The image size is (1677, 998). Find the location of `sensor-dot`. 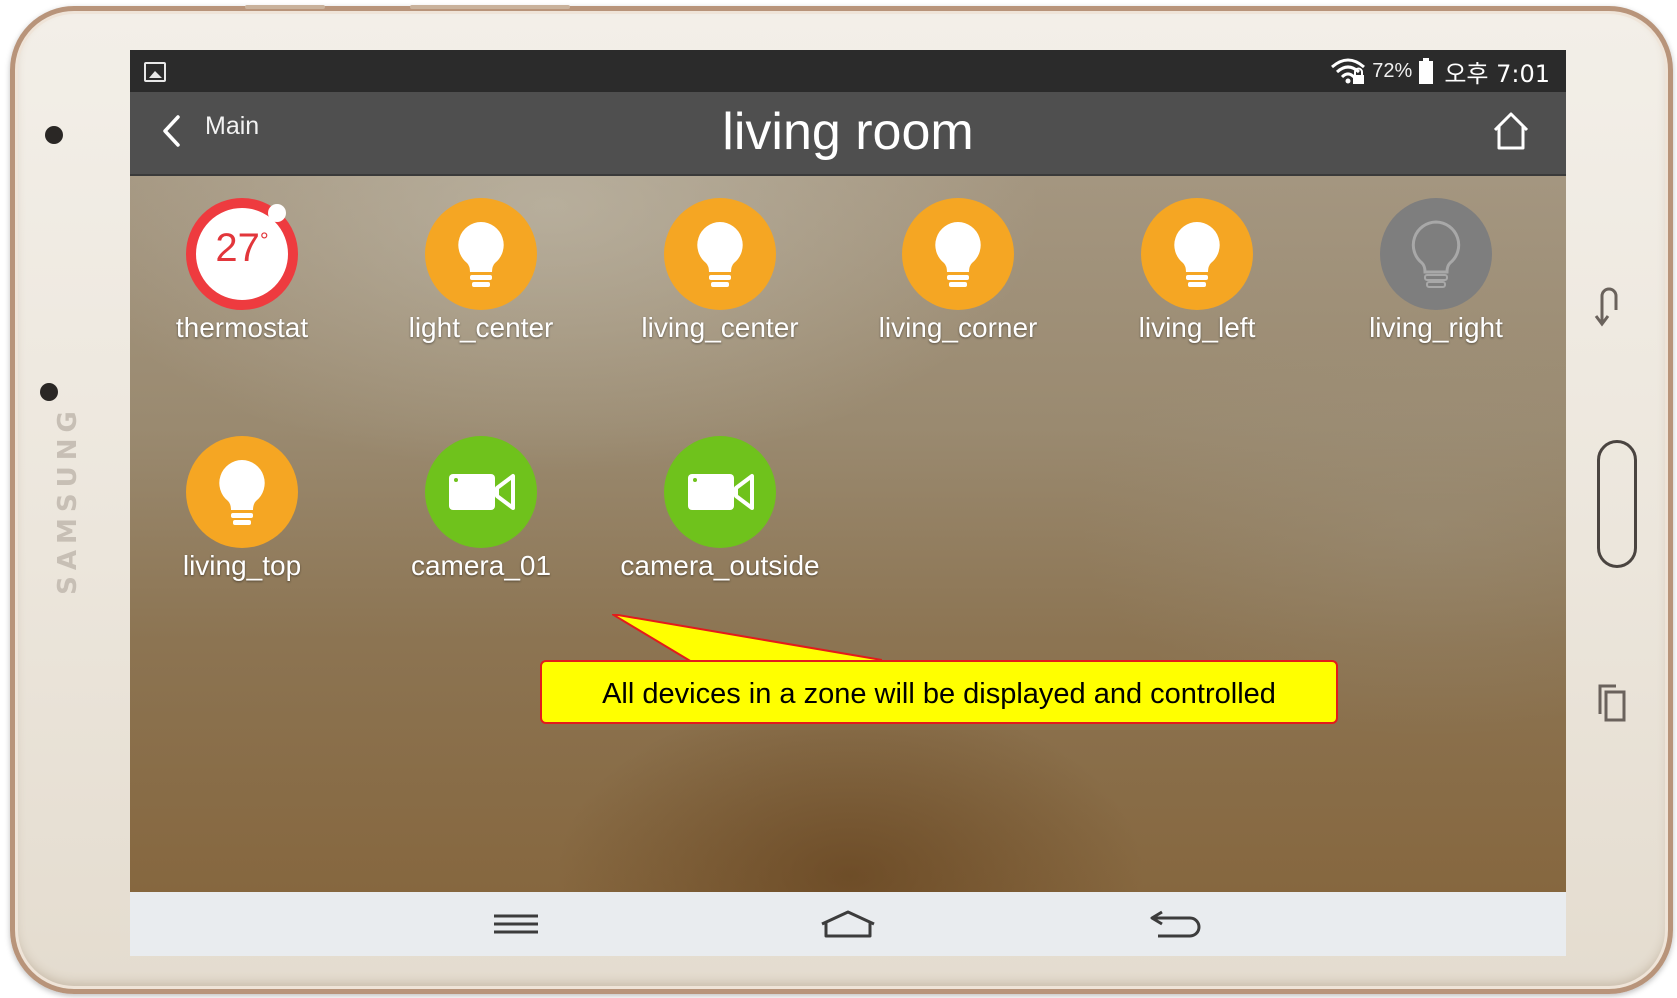

sensor-dot is located at coordinates (49, 392).